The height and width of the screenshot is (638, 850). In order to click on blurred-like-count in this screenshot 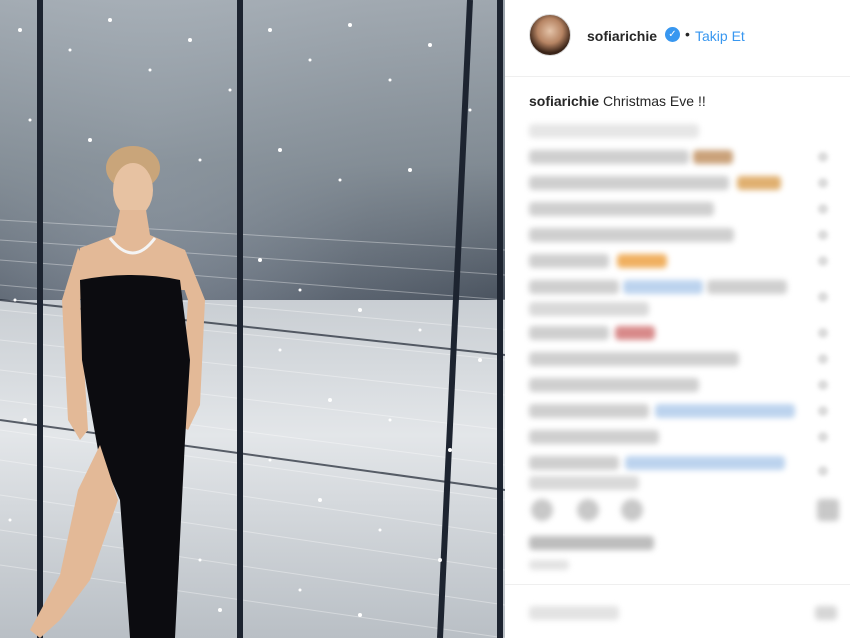, I will do `click(591, 543)`.